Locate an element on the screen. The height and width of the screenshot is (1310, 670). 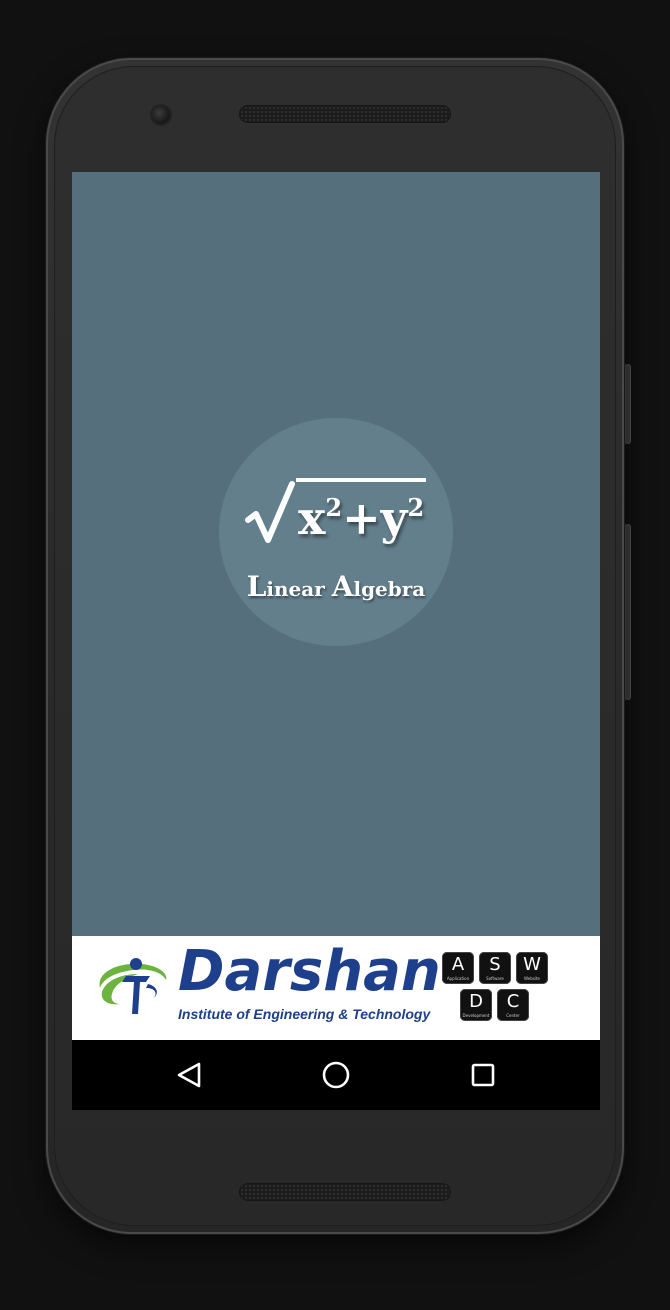
aswdc-key-w: W Website is located at coordinates (532, 968).